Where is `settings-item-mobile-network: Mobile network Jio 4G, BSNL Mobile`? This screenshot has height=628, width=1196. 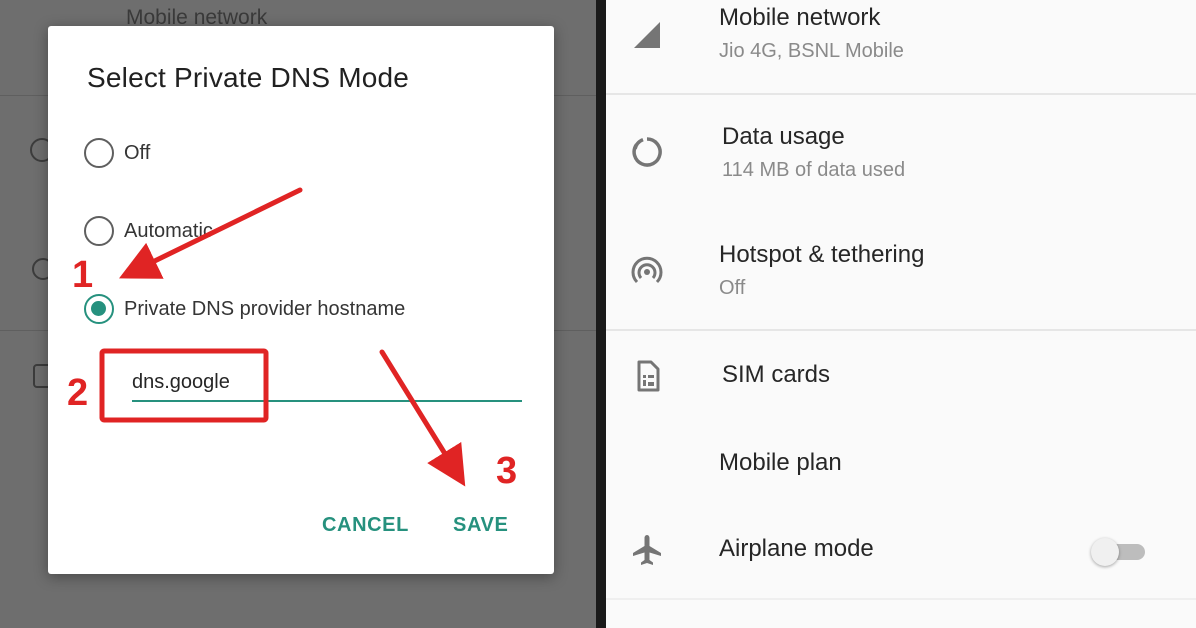 settings-item-mobile-network: Mobile network Jio 4G, BSNL Mobile is located at coordinates (901, 47).